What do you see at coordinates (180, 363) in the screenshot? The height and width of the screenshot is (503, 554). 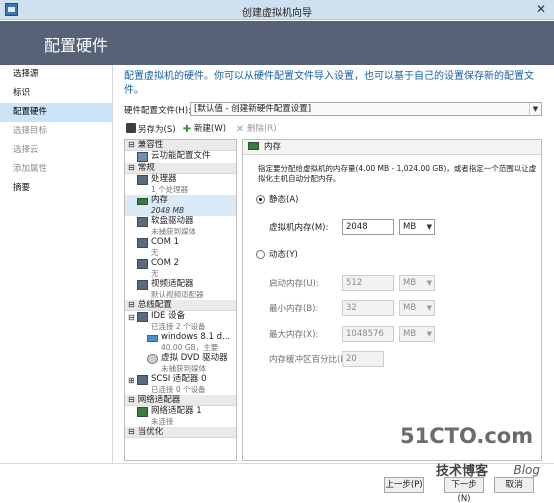 I see `tree-item-dvd: 虚拟 DVD 驱动器 未捕获到媒体` at bounding box center [180, 363].